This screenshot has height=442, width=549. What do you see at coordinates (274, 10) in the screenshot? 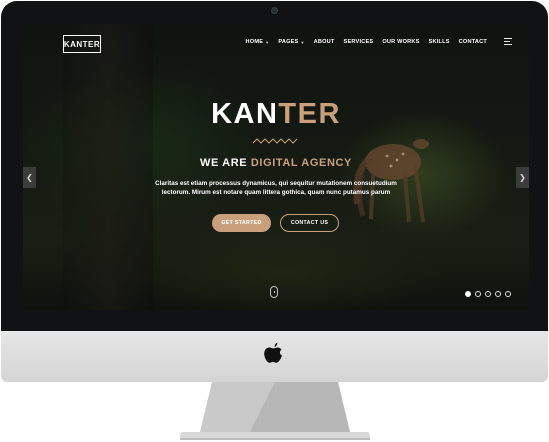
I see `camera-icon` at bounding box center [274, 10].